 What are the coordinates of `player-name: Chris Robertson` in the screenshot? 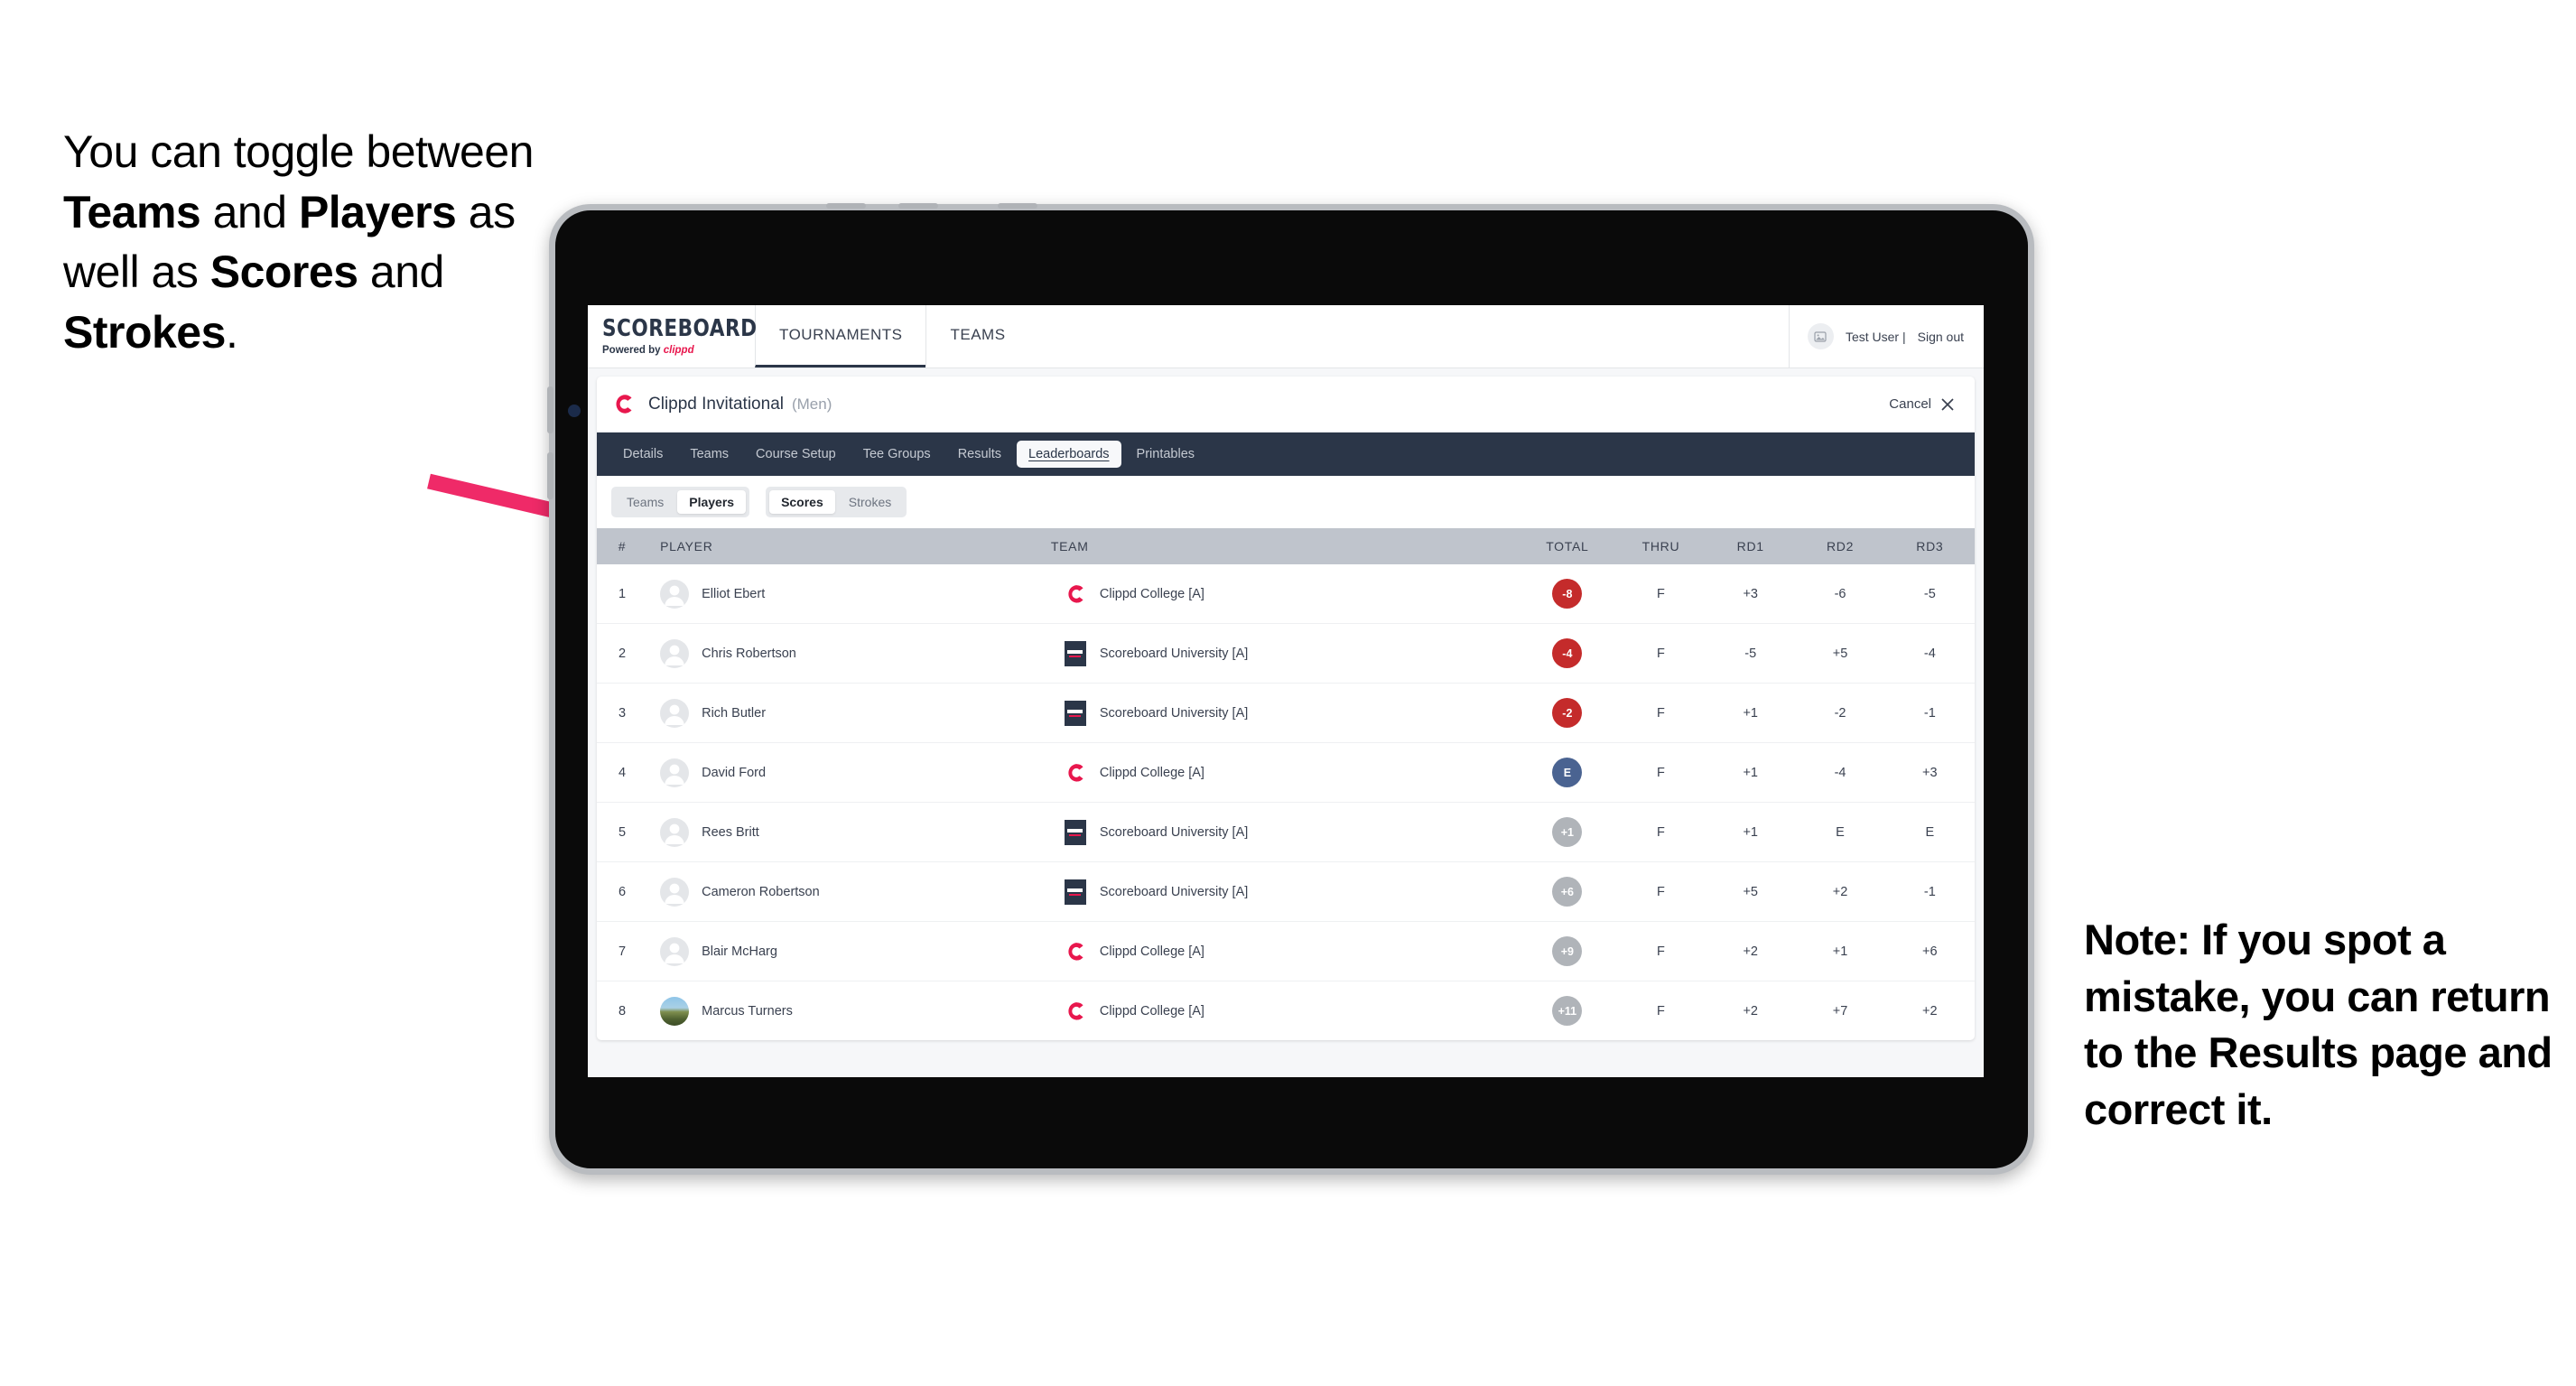 It's located at (749, 653).